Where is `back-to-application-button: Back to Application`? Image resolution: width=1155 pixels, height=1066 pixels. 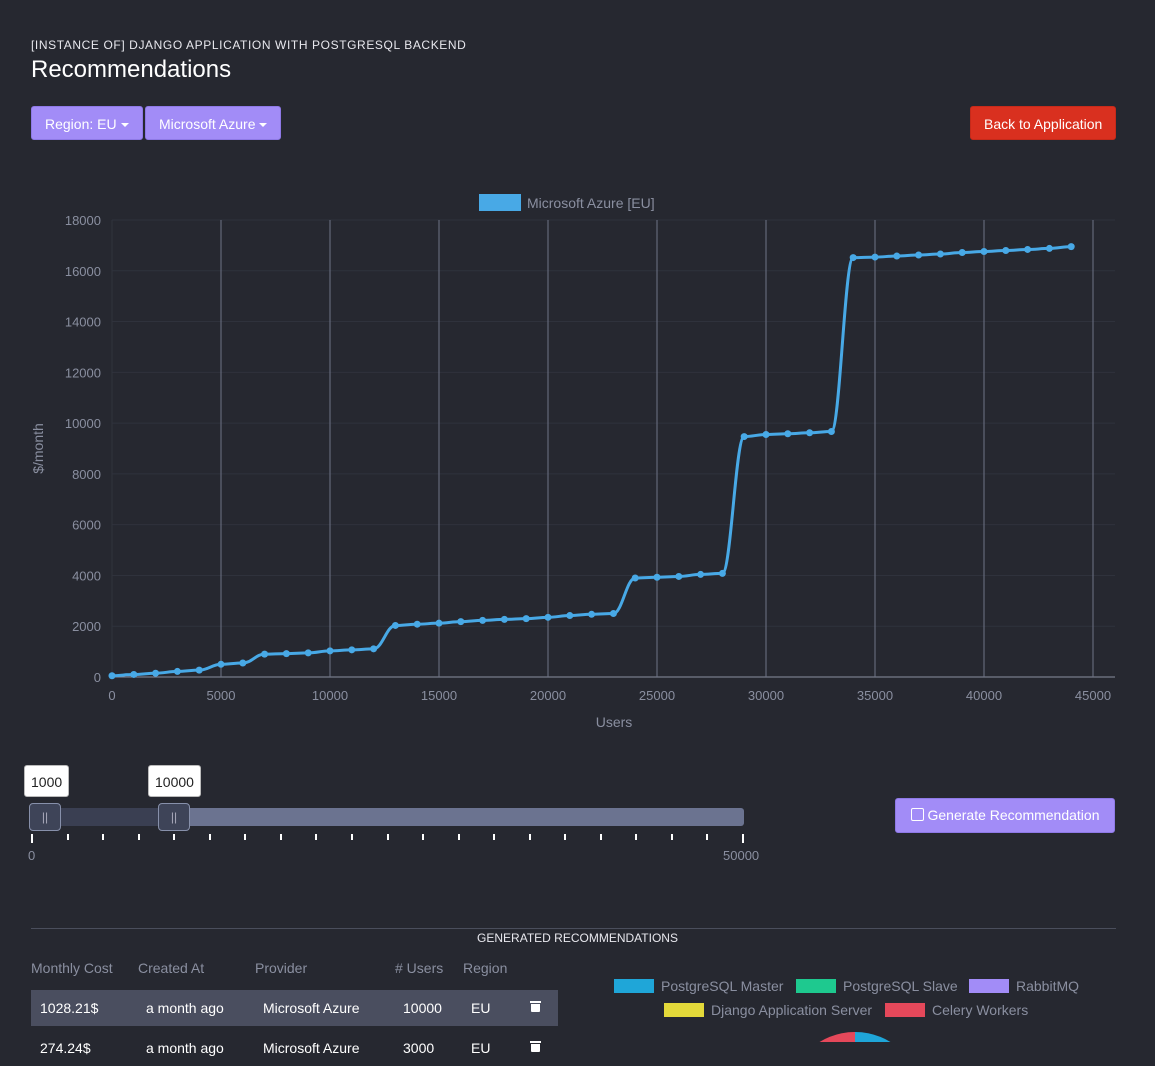 back-to-application-button: Back to Application is located at coordinates (1043, 123).